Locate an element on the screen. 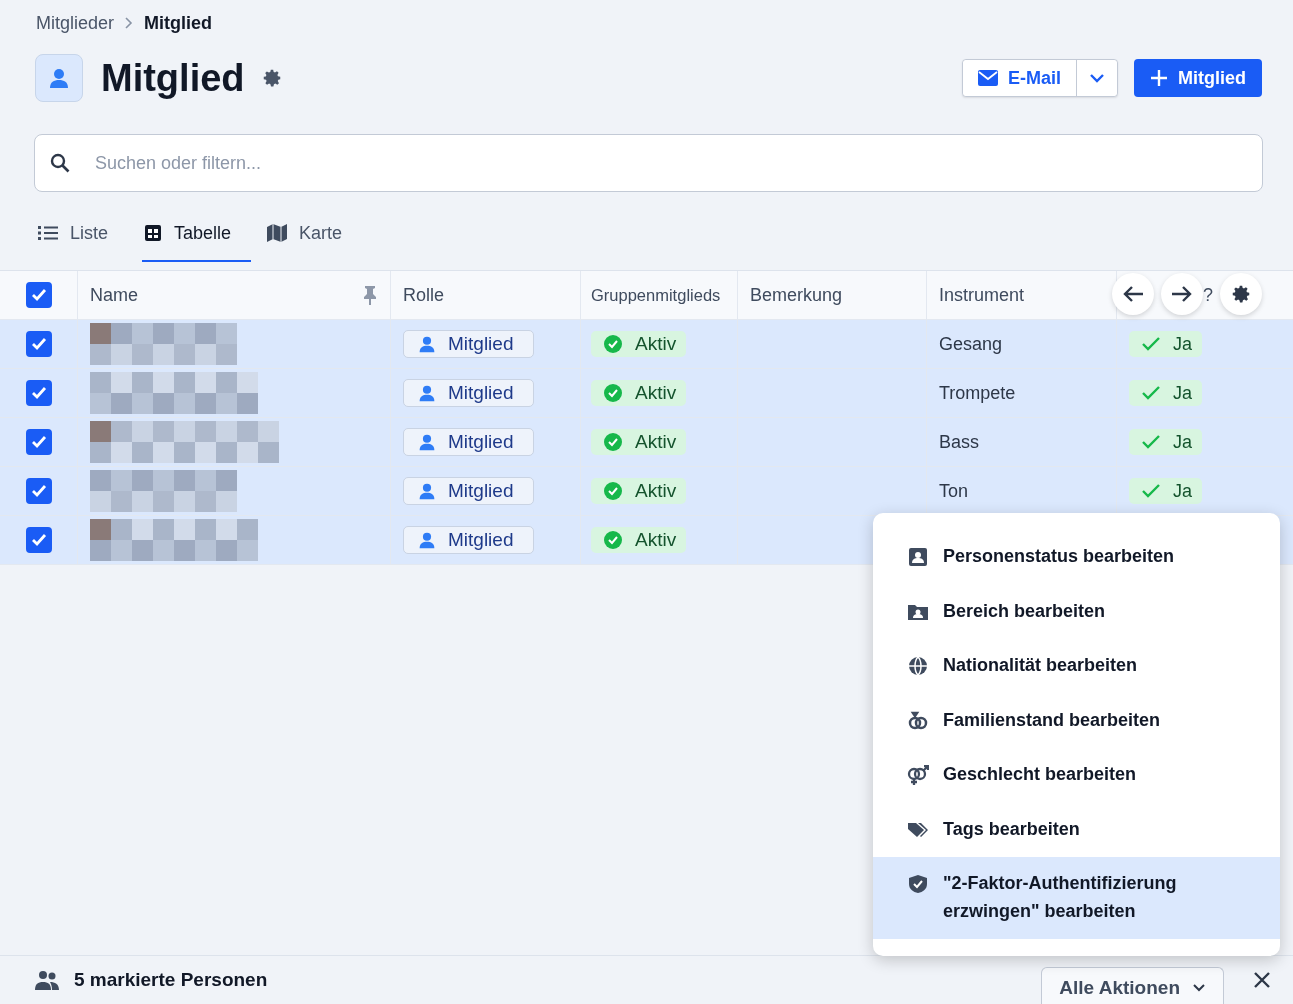 The image size is (1293, 1004). page-title: Mitglied is located at coordinates (173, 78).